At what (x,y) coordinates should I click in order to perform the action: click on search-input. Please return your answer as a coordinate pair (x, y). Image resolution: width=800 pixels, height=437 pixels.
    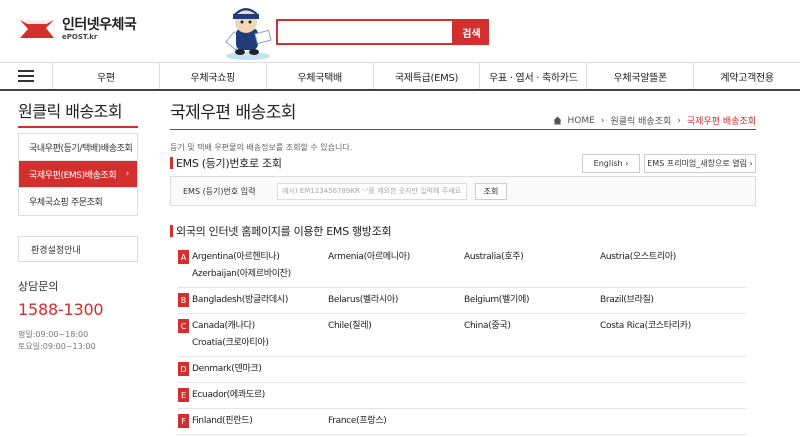
    Looking at the image, I should click on (365, 32).